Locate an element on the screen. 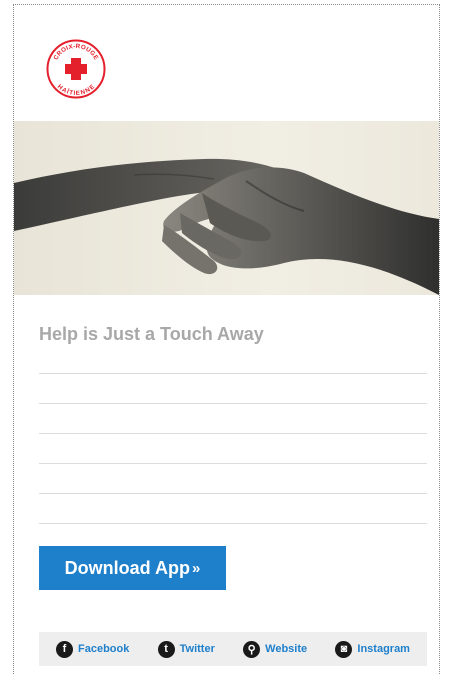  page-headline: Help is Just a Touch Away is located at coordinates (151, 334).